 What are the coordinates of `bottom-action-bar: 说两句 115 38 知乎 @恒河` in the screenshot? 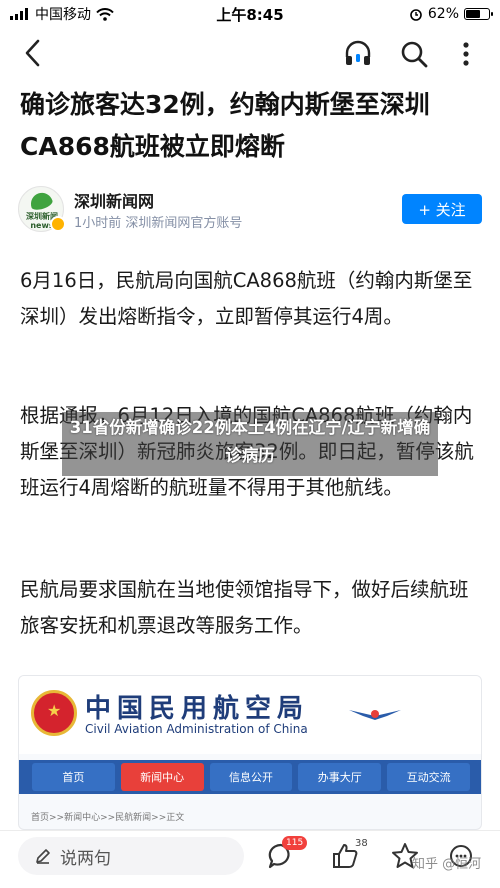 It's located at (250, 859).